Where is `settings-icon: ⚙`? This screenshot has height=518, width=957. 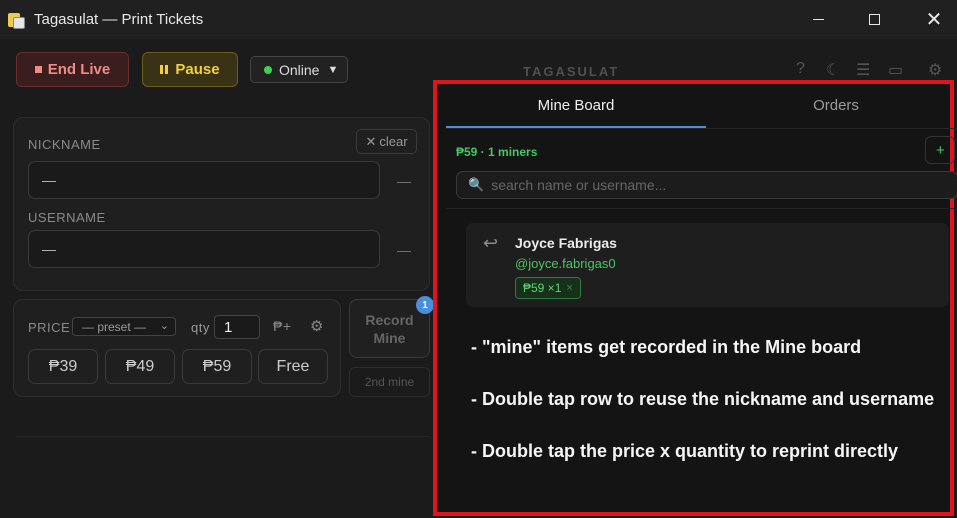 settings-icon: ⚙ is located at coordinates (935, 70).